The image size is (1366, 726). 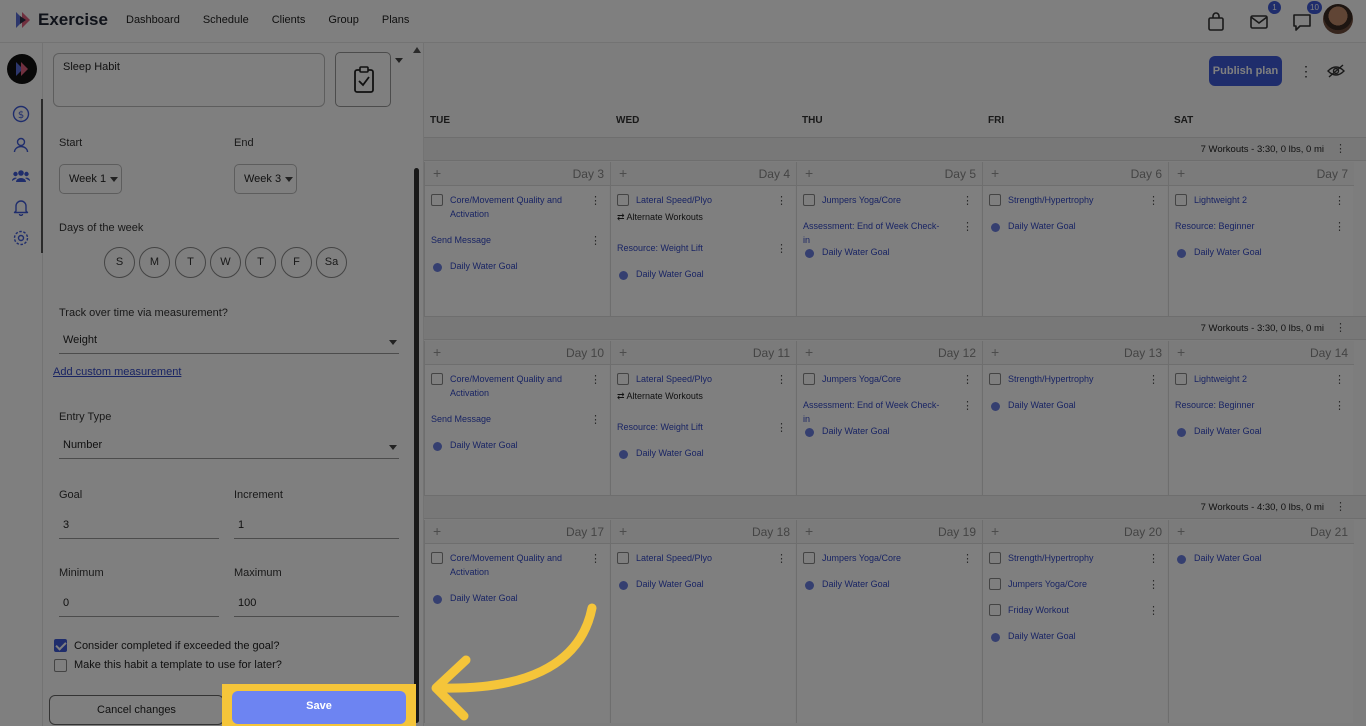 I want to click on habit-name-textarea: Sleep Habit, so click(x=189, y=80).